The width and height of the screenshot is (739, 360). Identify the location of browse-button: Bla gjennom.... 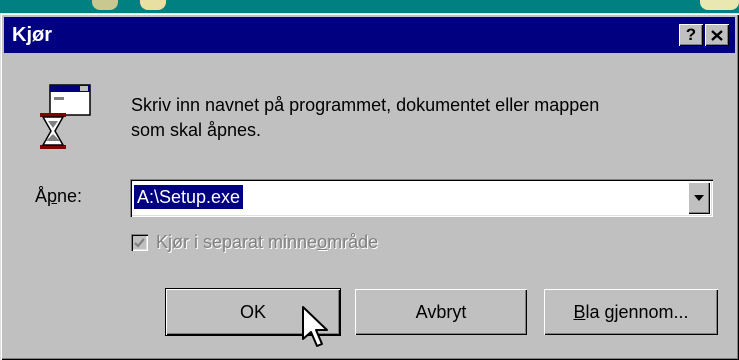
(631, 312).